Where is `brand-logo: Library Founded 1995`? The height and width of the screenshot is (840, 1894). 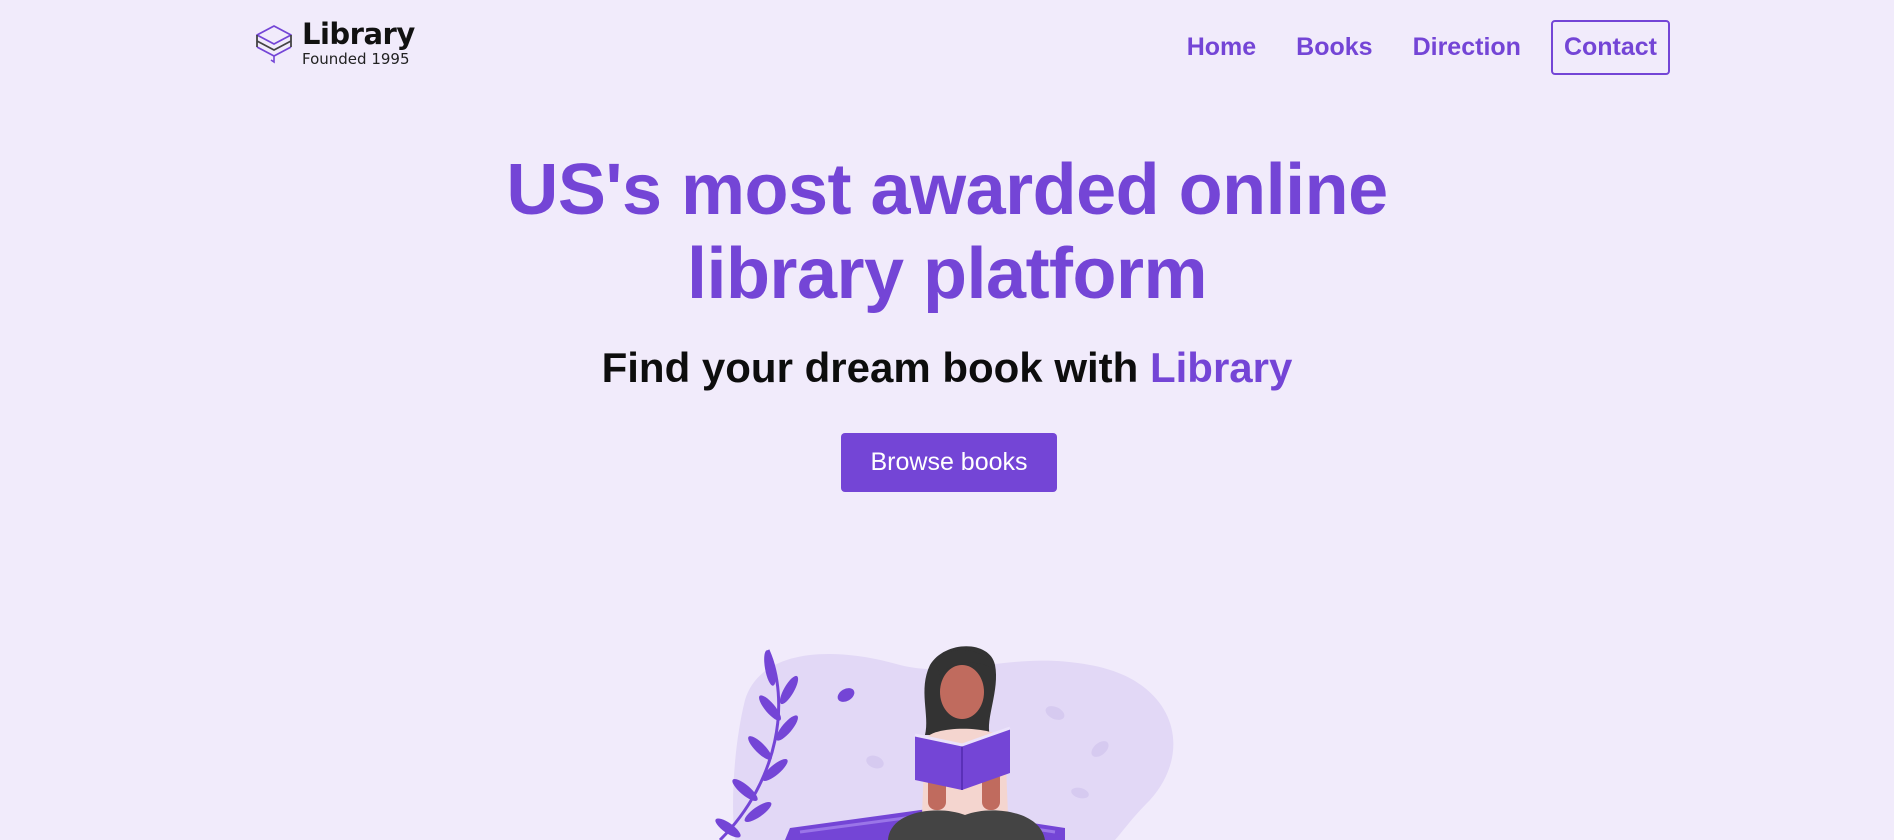
brand-logo: Library Founded 1995 is located at coordinates (334, 43).